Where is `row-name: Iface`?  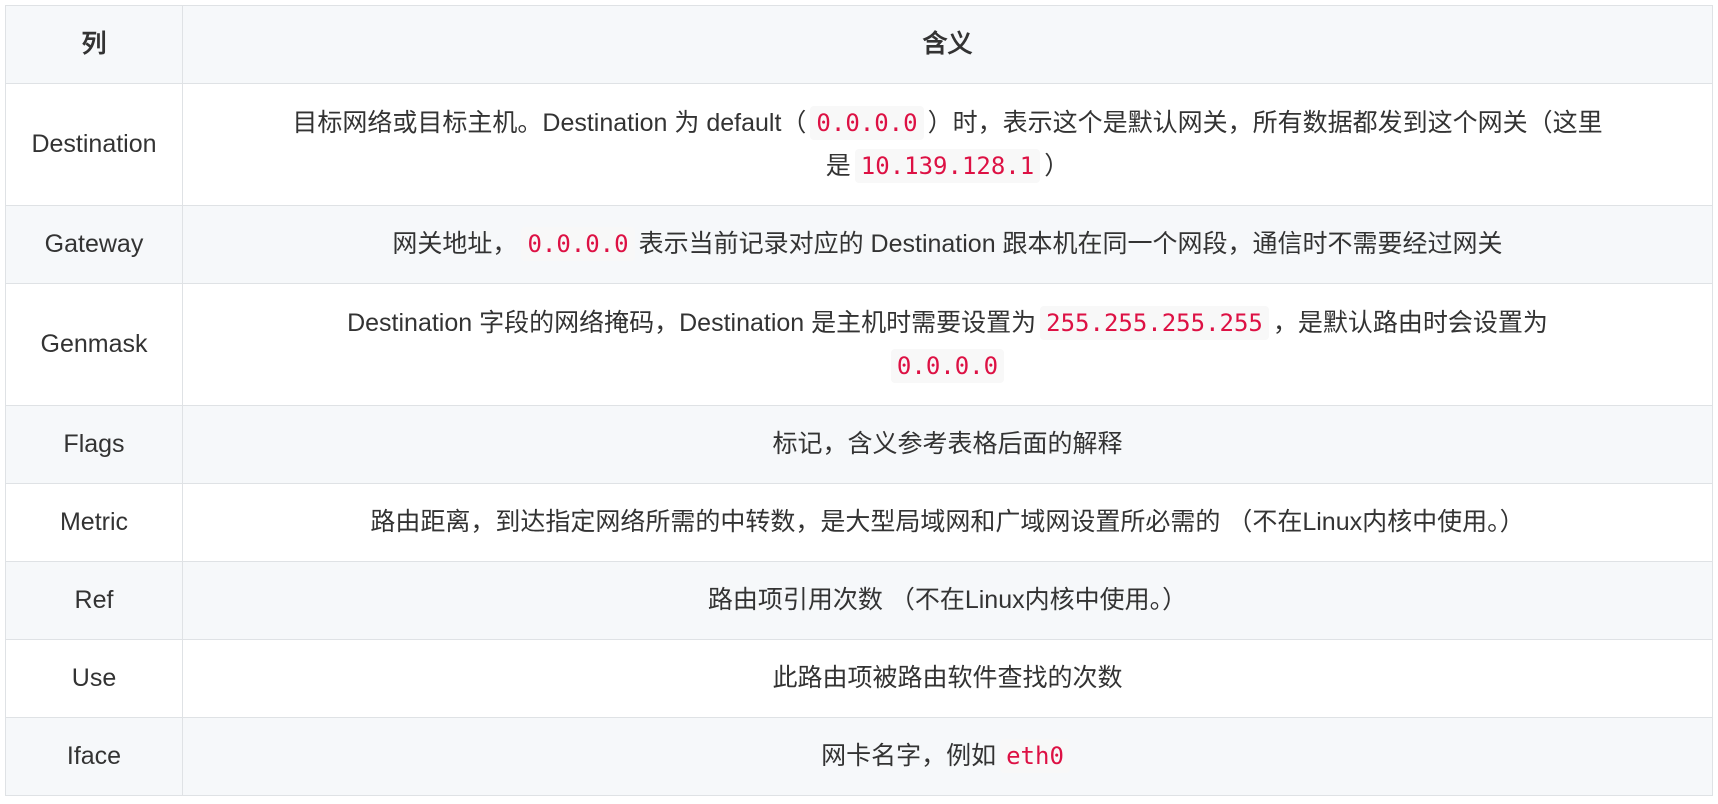 row-name: Iface is located at coordinates (94, 756).